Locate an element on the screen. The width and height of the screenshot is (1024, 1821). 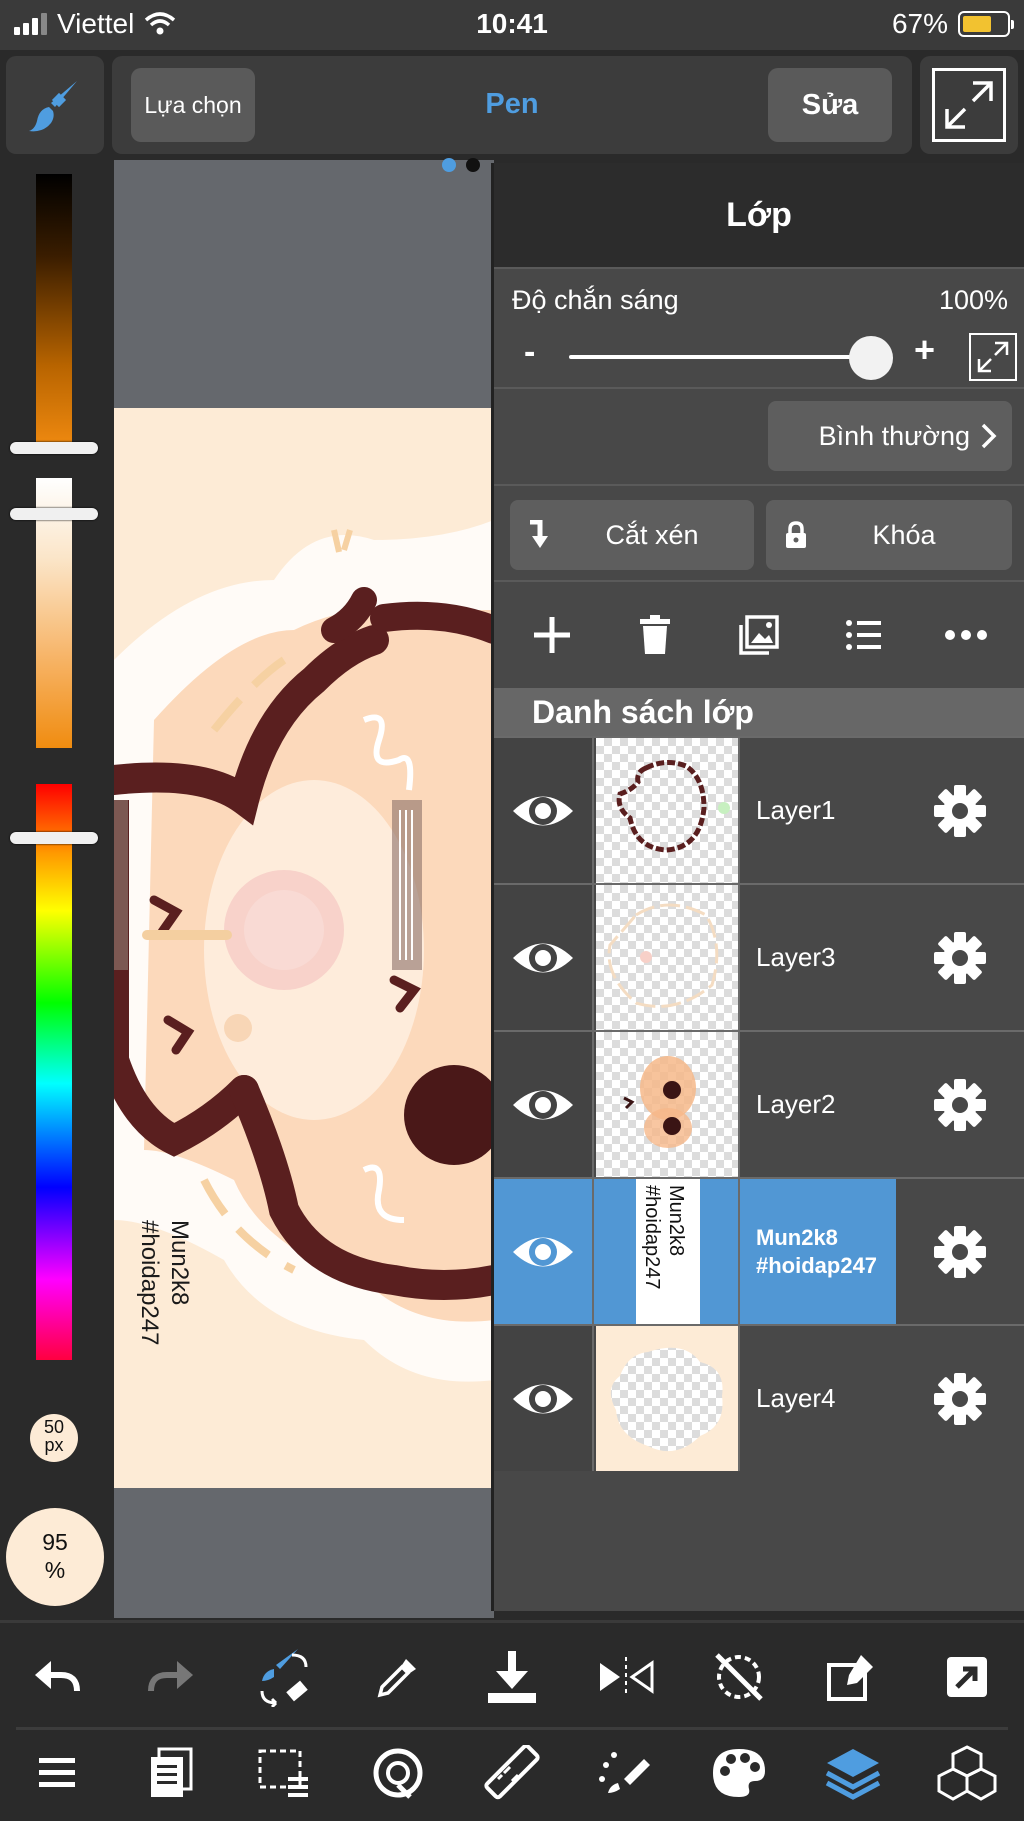
more-icon is located at coordinates (966, 635).